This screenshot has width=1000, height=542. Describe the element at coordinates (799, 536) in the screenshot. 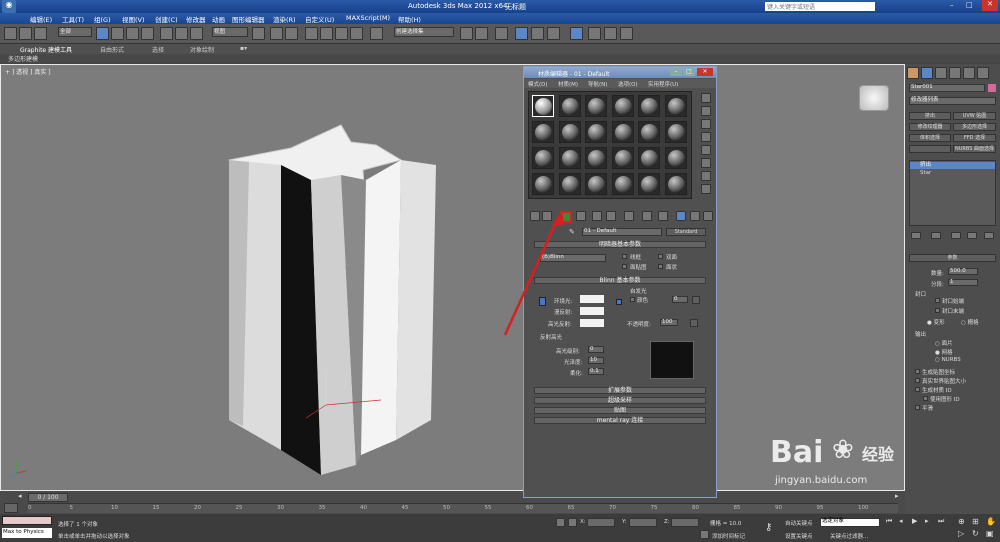

I see `set-key-button: 设置关键点` at that location.